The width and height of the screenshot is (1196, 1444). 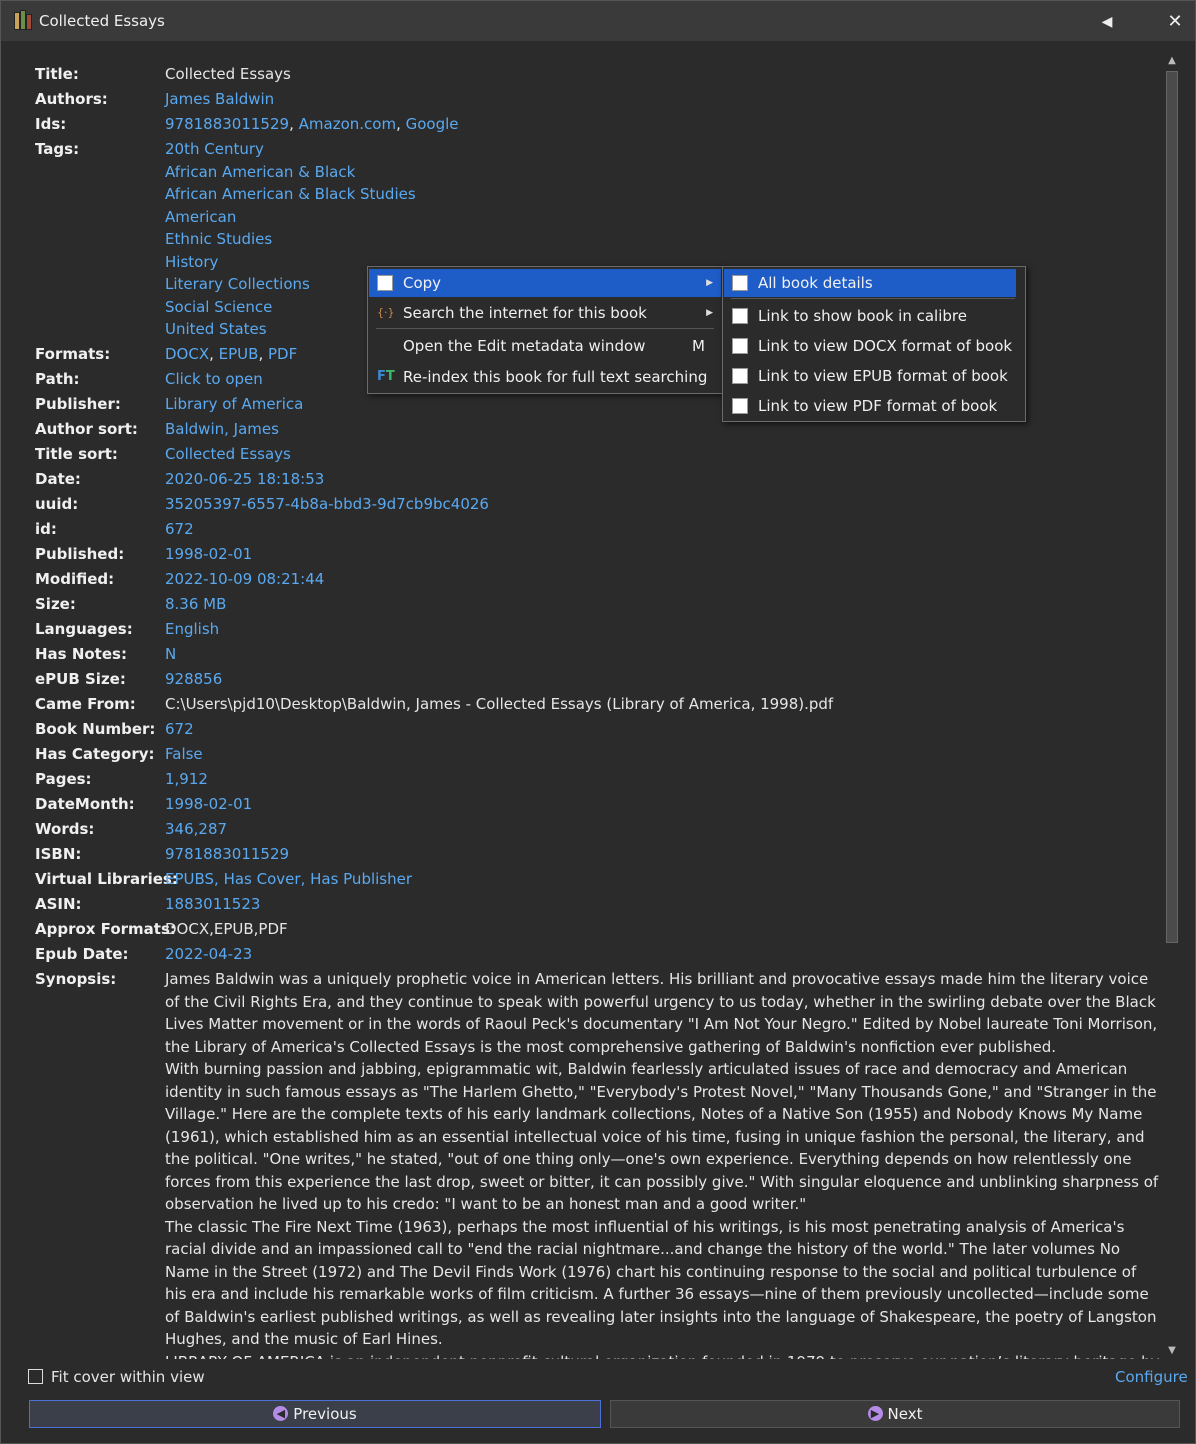 I want to click on scroll-down-arrow-icon: ▼, so click(x=1172, y=1351).